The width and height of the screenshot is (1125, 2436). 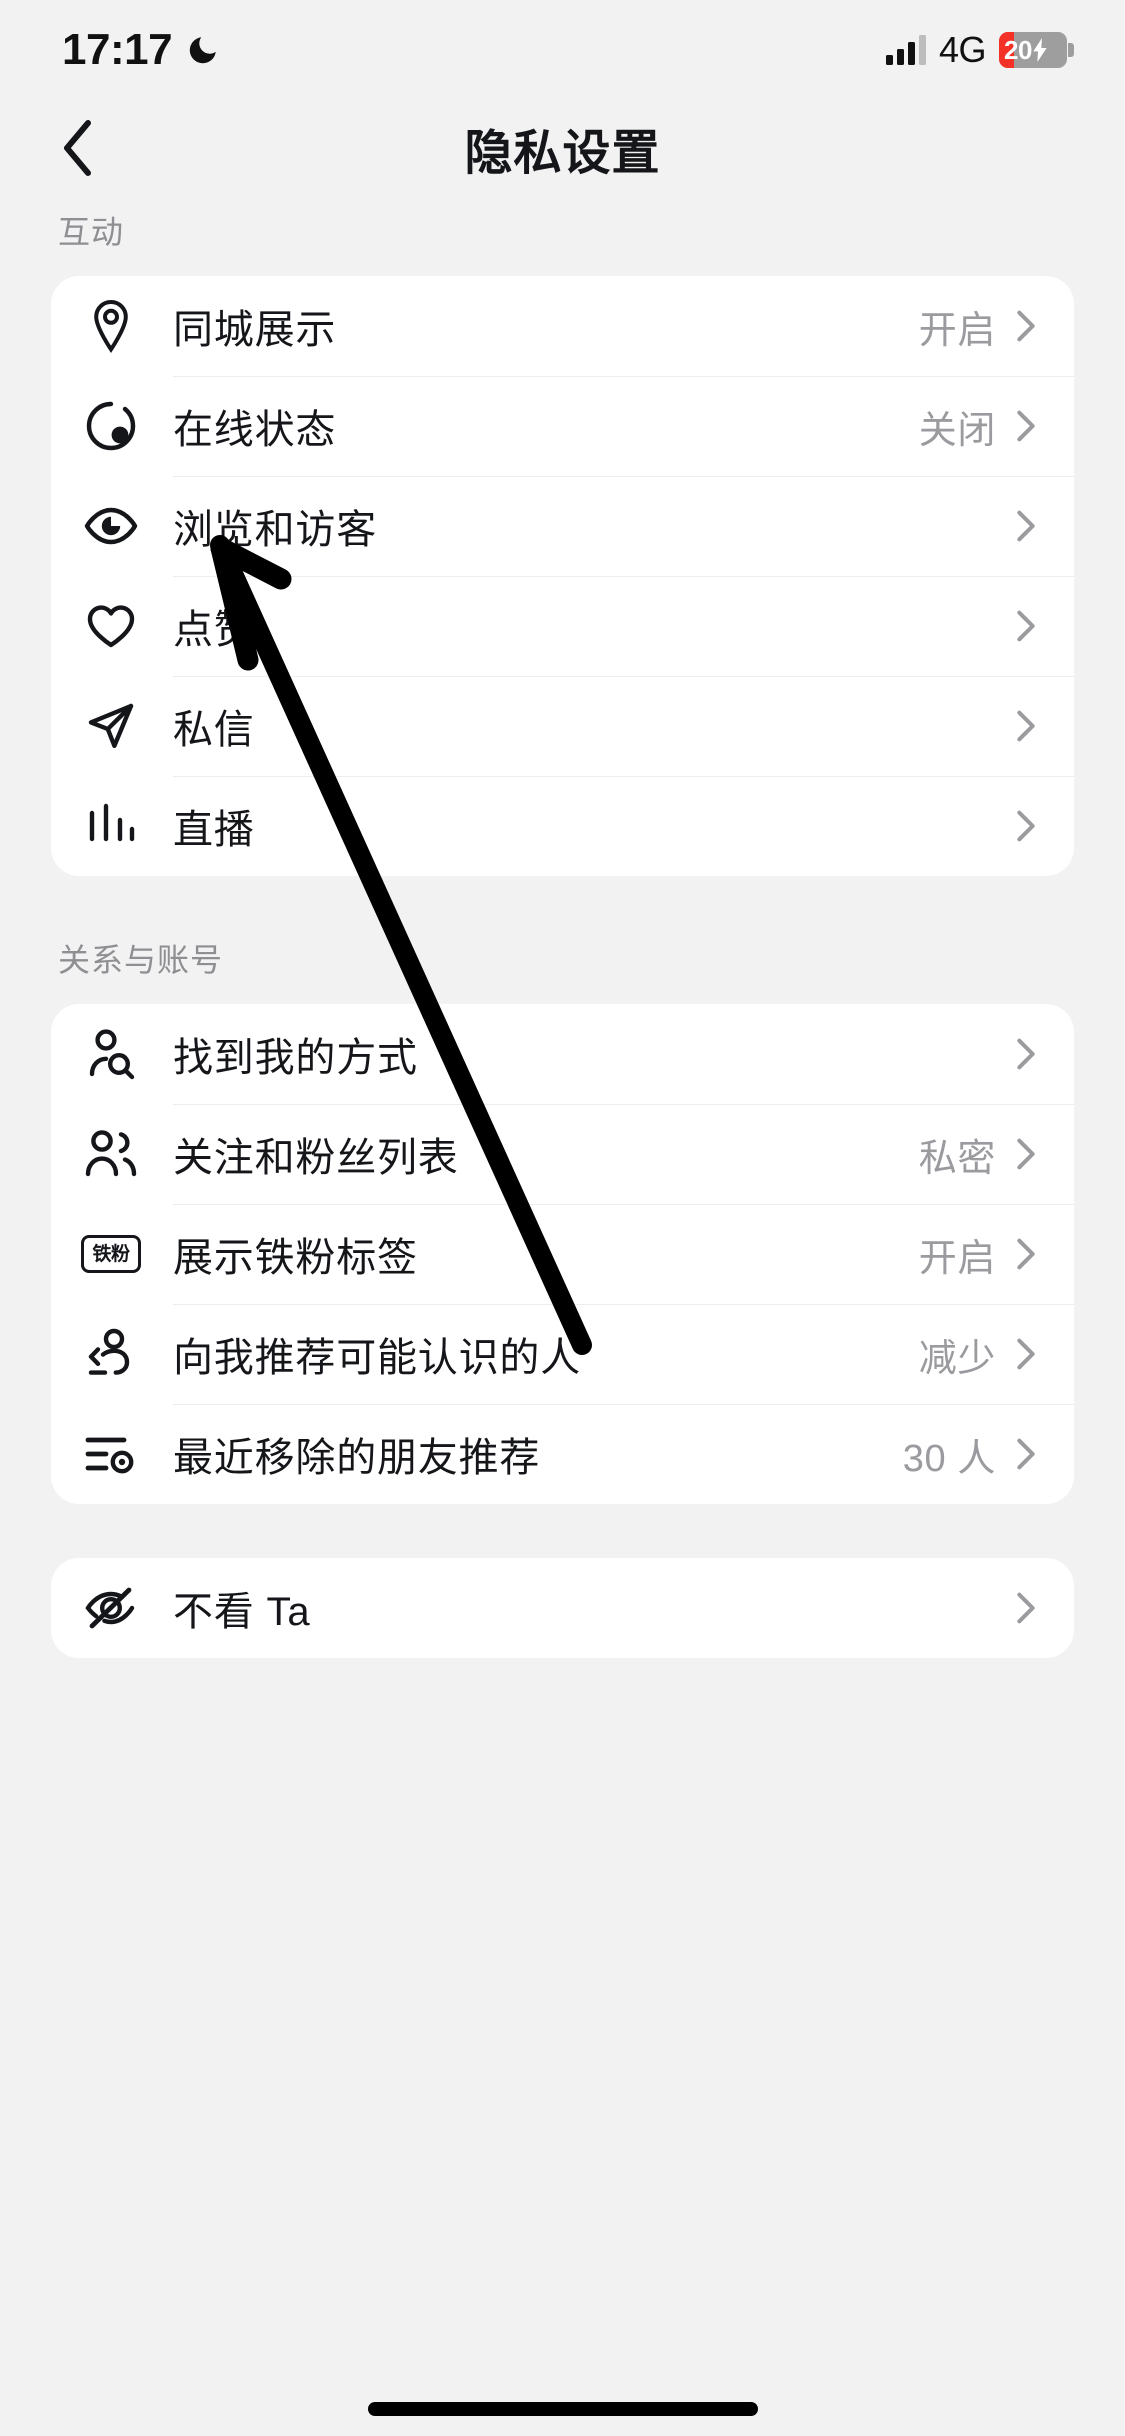 I want to click on person-suggest-icon, so click(x=111, y=1354).